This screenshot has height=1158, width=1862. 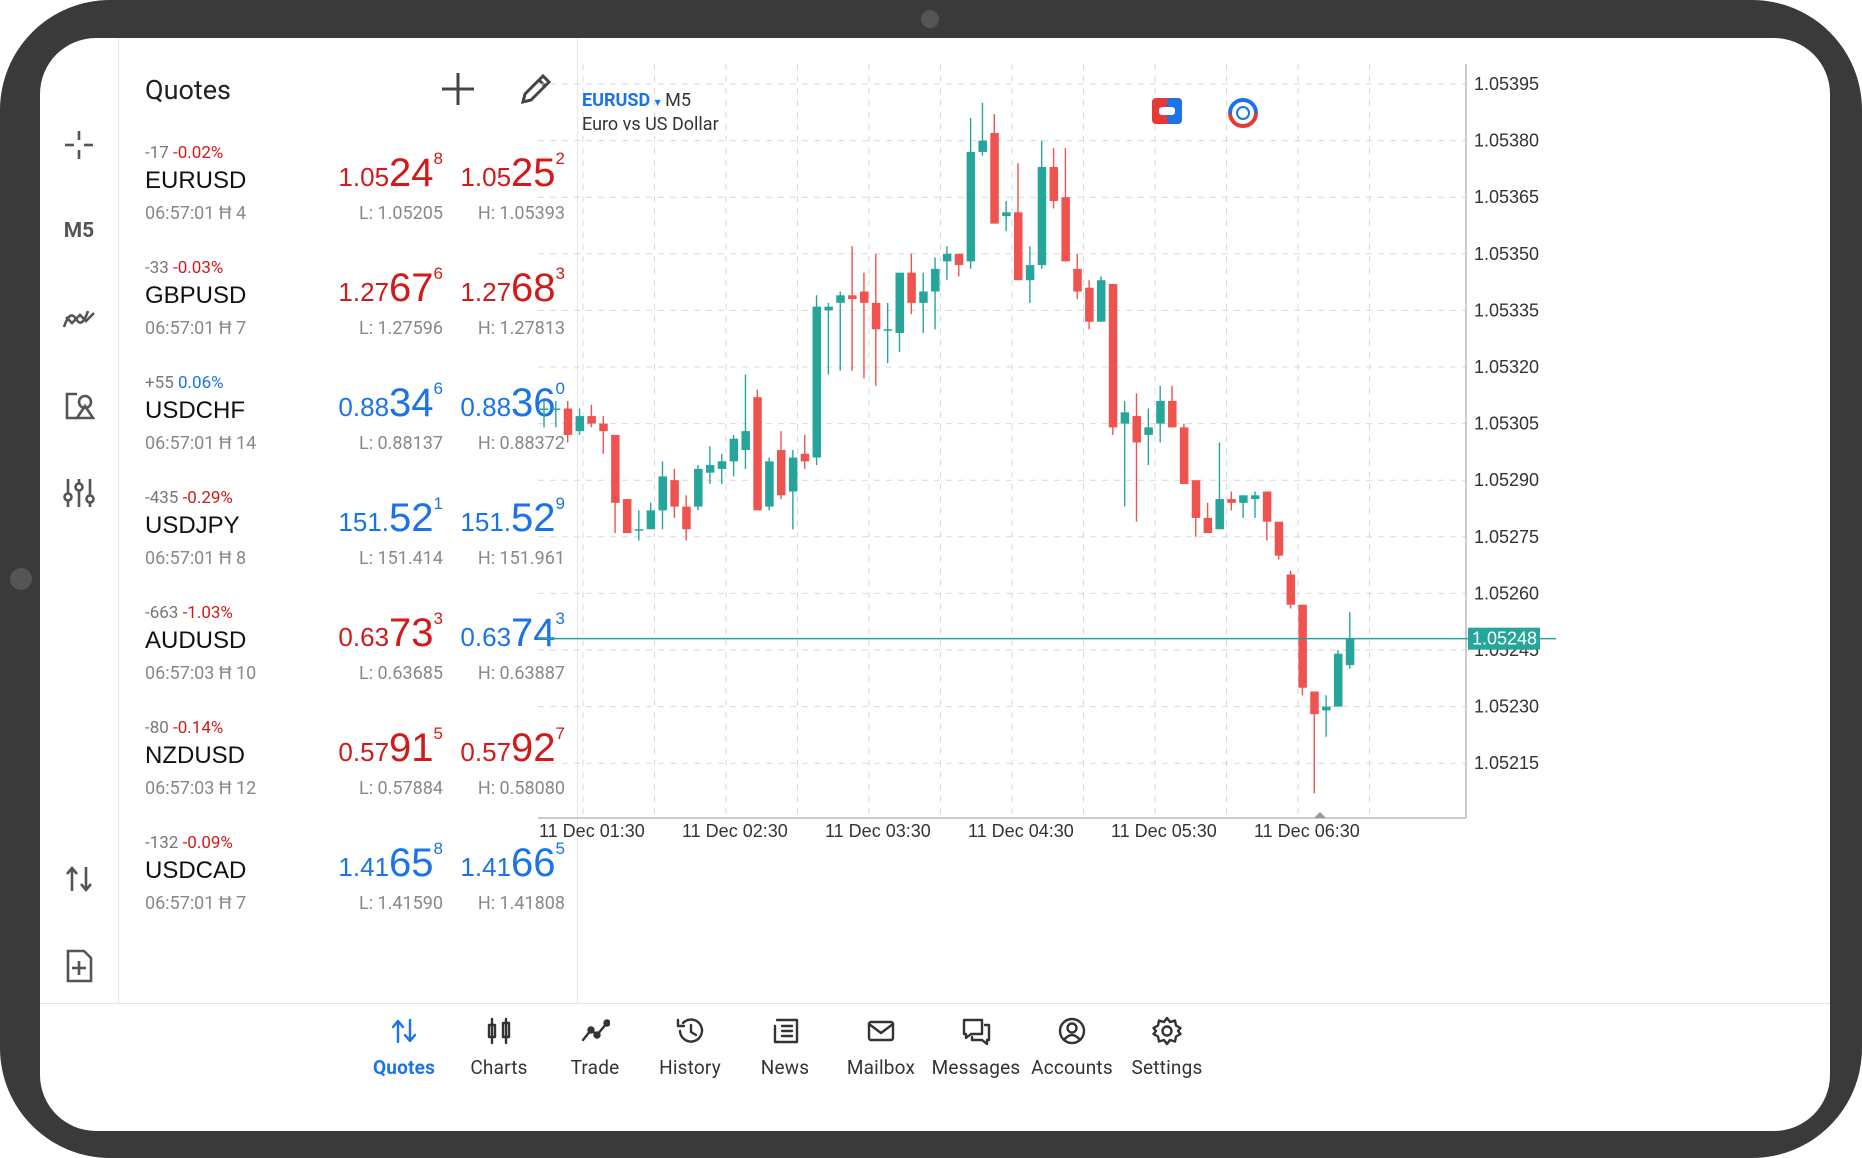 What do you see at coordinates (246, 673) in the screenshot?
I see `spread-value: 10` at bounding box center [246, 673].